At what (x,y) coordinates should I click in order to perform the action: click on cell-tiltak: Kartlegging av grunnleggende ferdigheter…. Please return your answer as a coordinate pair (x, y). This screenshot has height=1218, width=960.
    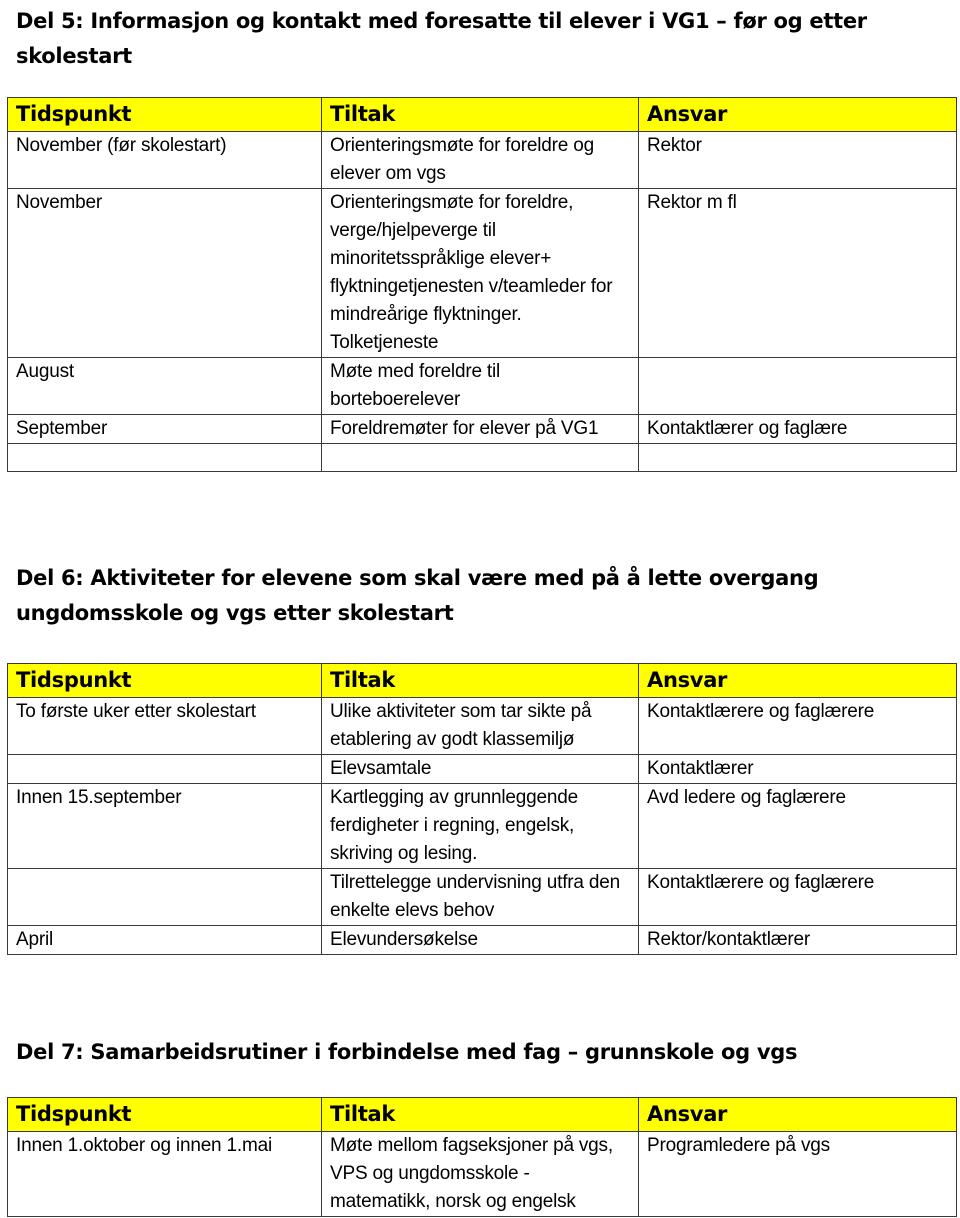
    Looking at the image, I should click on (480, 826).